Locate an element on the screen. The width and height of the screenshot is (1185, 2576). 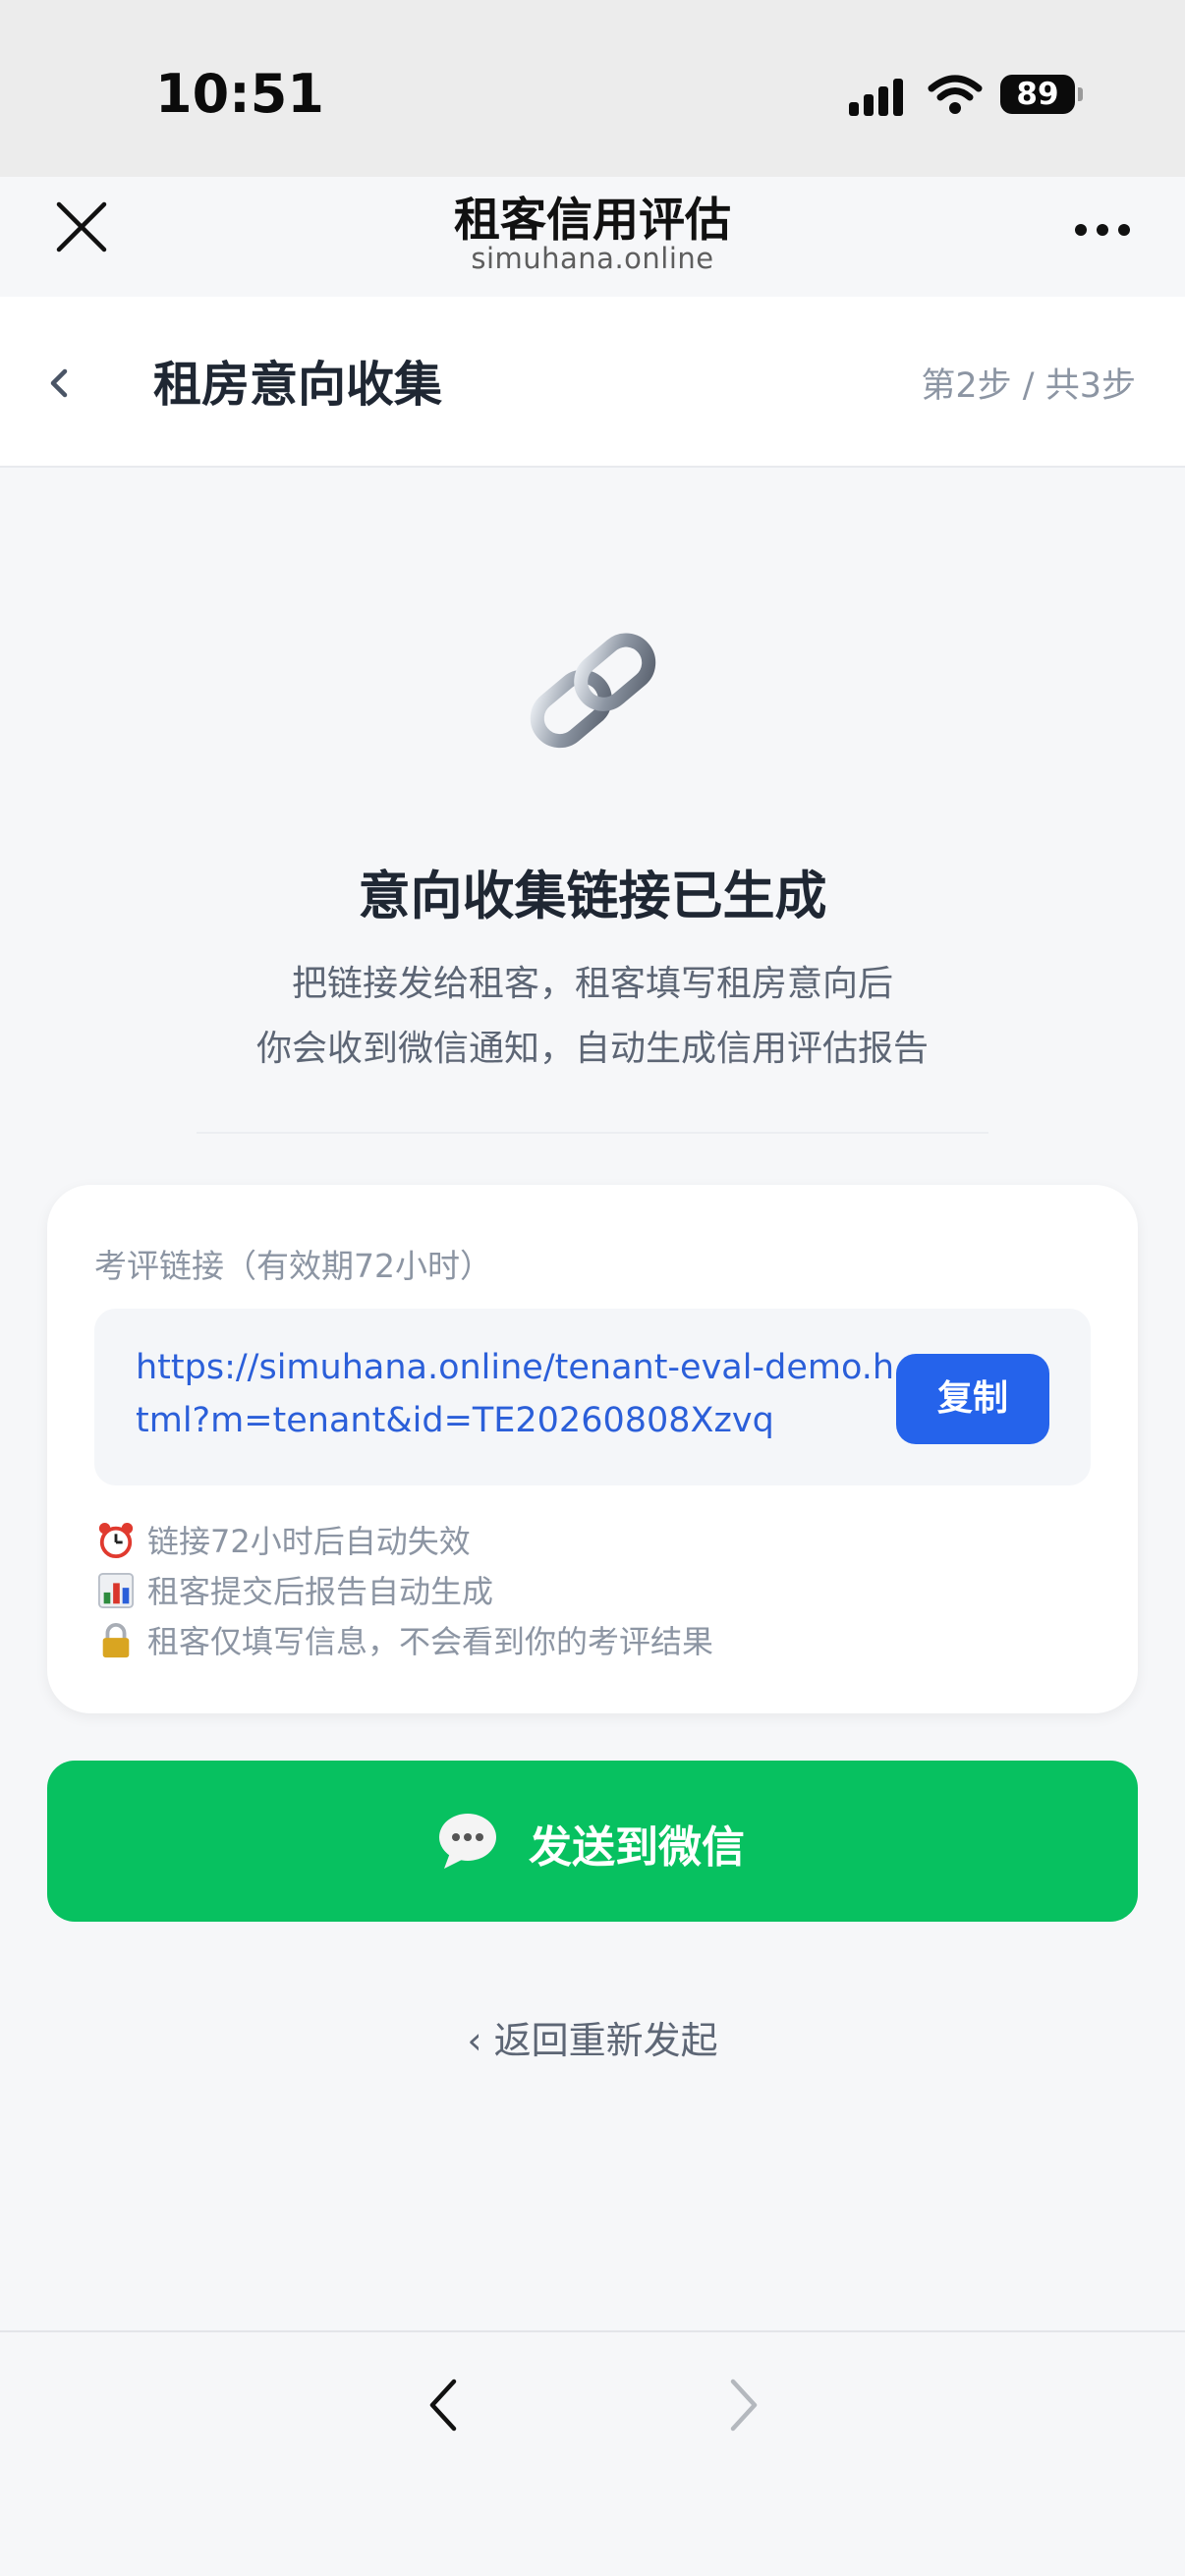
note-text: 租客仅填写信息，不会看到你的考评结果 is located at coordinates (431, 1641).